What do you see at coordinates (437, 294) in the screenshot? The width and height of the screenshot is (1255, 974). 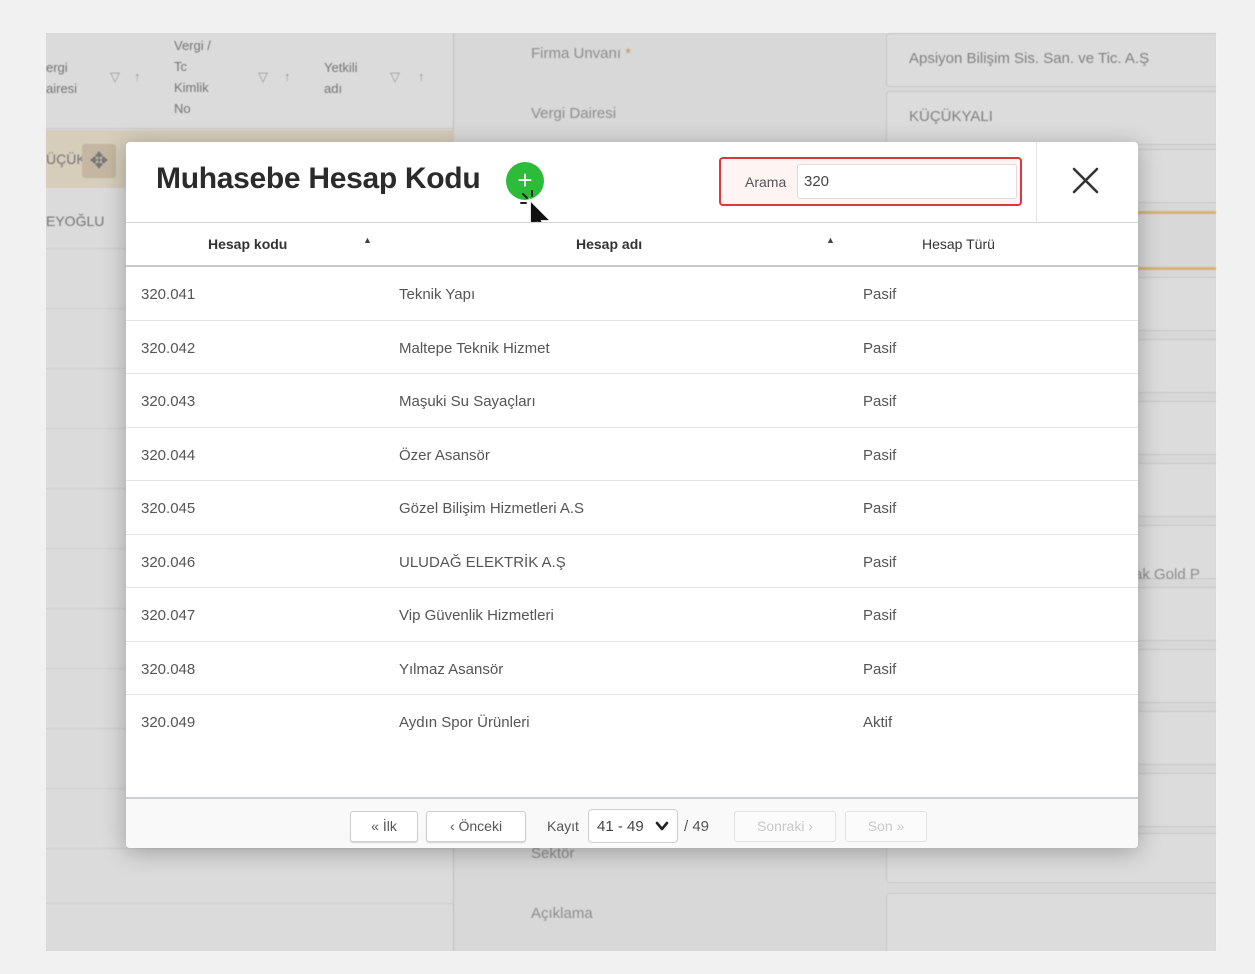 I see `cell-hesap-adi: Teknik Yapı` at bounding box center [437, 294].